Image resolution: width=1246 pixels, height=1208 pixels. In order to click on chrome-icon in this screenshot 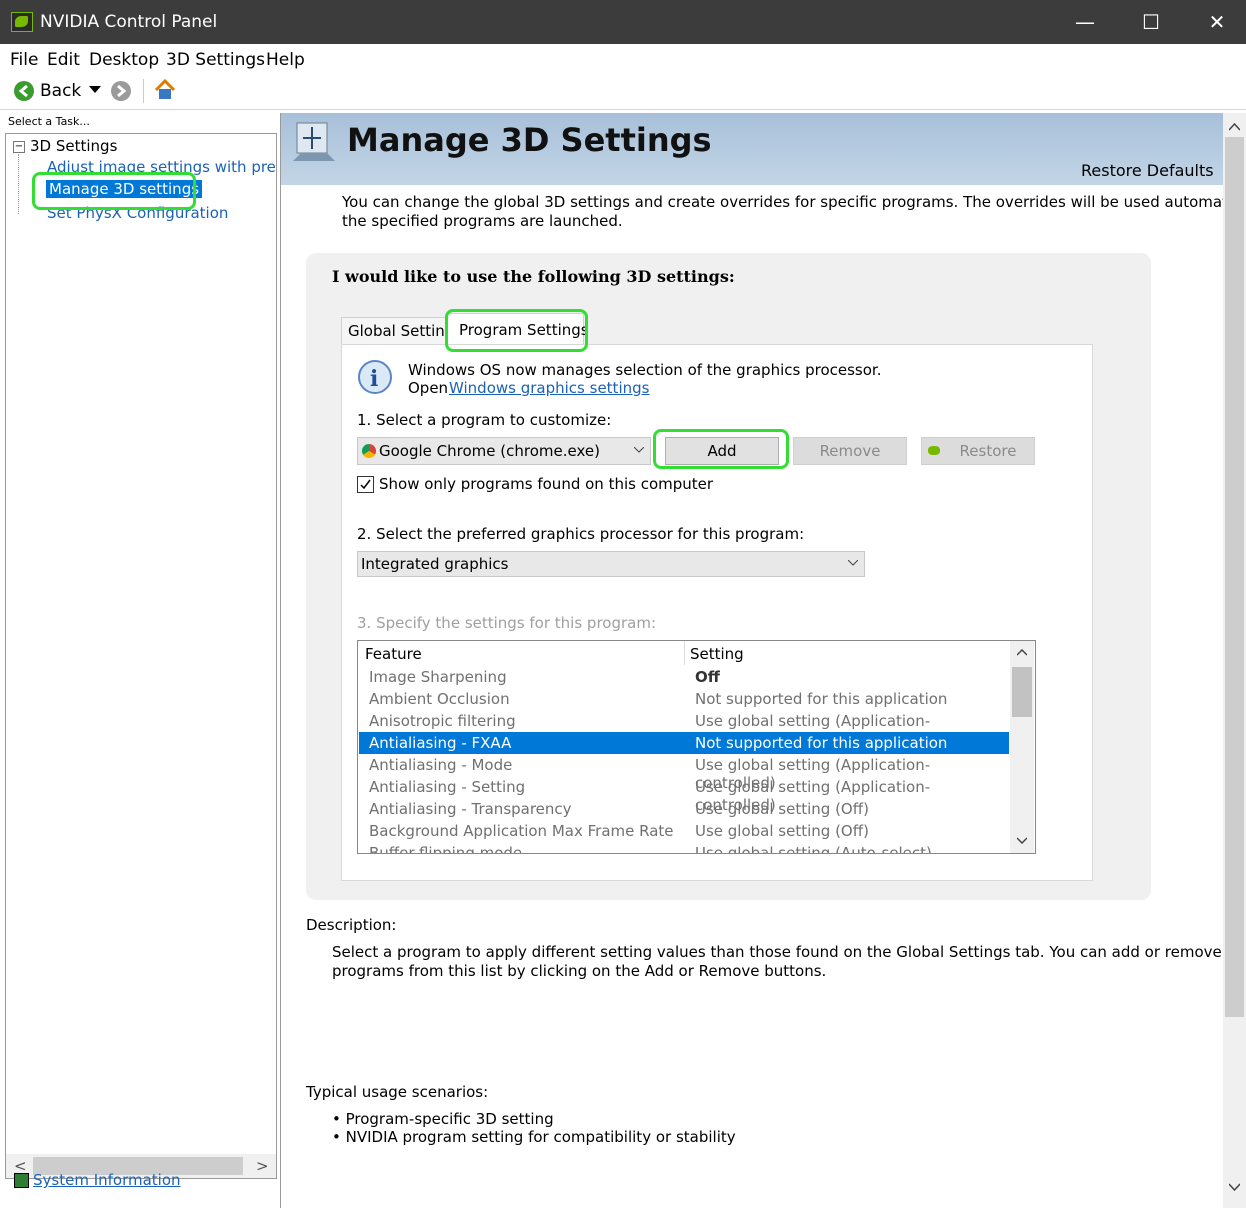, I will do `click(369, 451)`.